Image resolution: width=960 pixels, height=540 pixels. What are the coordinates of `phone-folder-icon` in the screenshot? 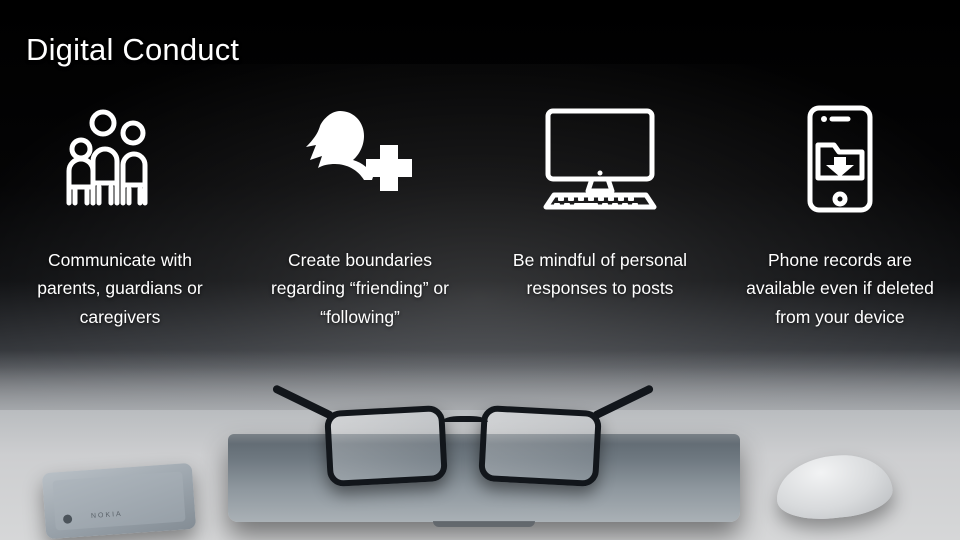 It's located at (840, 159).